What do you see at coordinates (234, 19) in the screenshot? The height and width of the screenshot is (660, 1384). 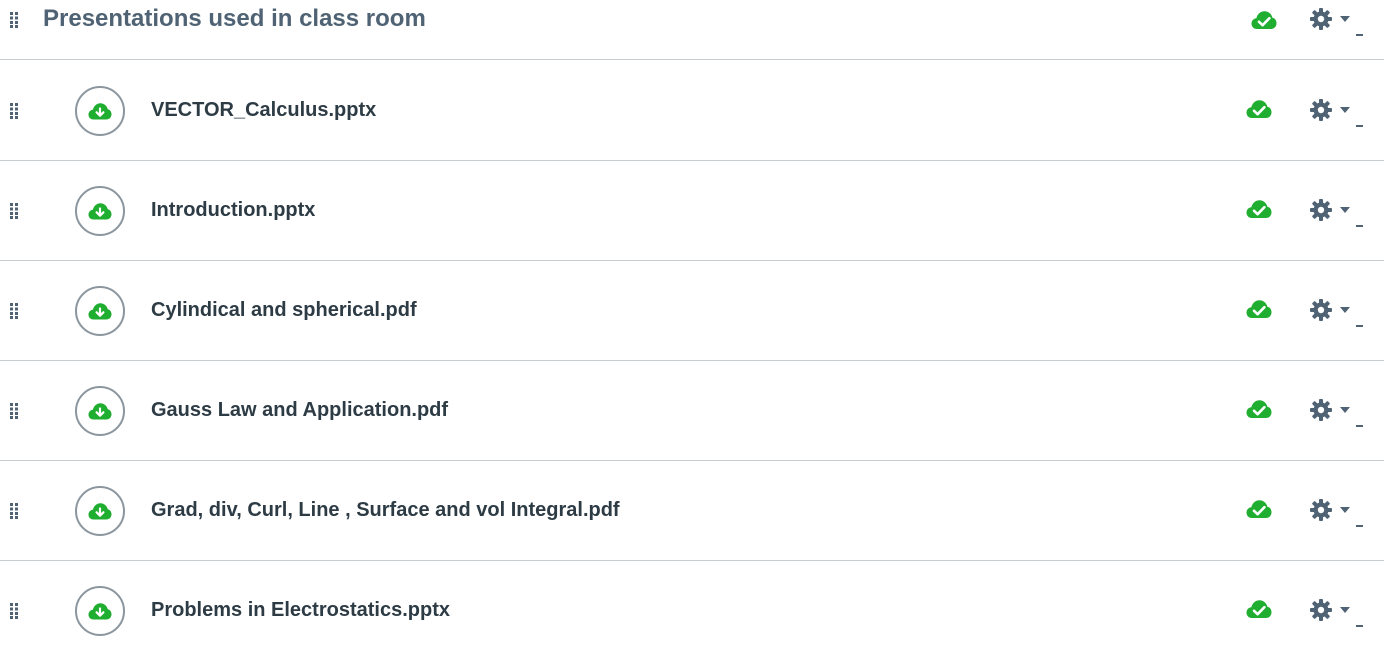 I see `module-title: Presentations used in class room` at bounding box center [234, 19].